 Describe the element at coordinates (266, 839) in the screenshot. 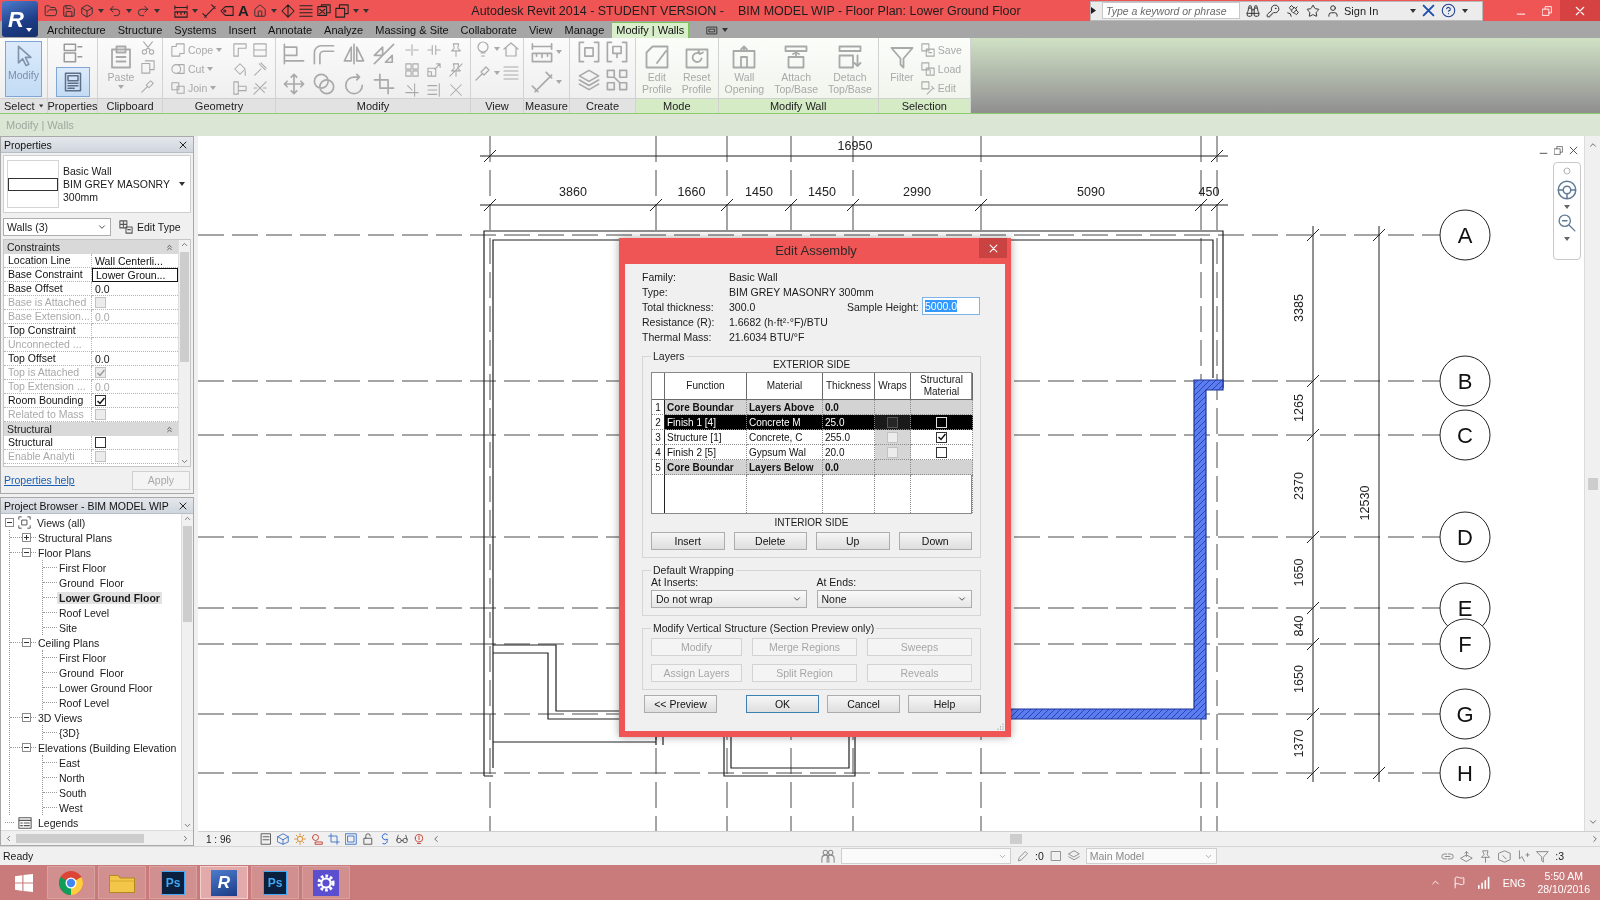

I see `sheet-icon` at that location.